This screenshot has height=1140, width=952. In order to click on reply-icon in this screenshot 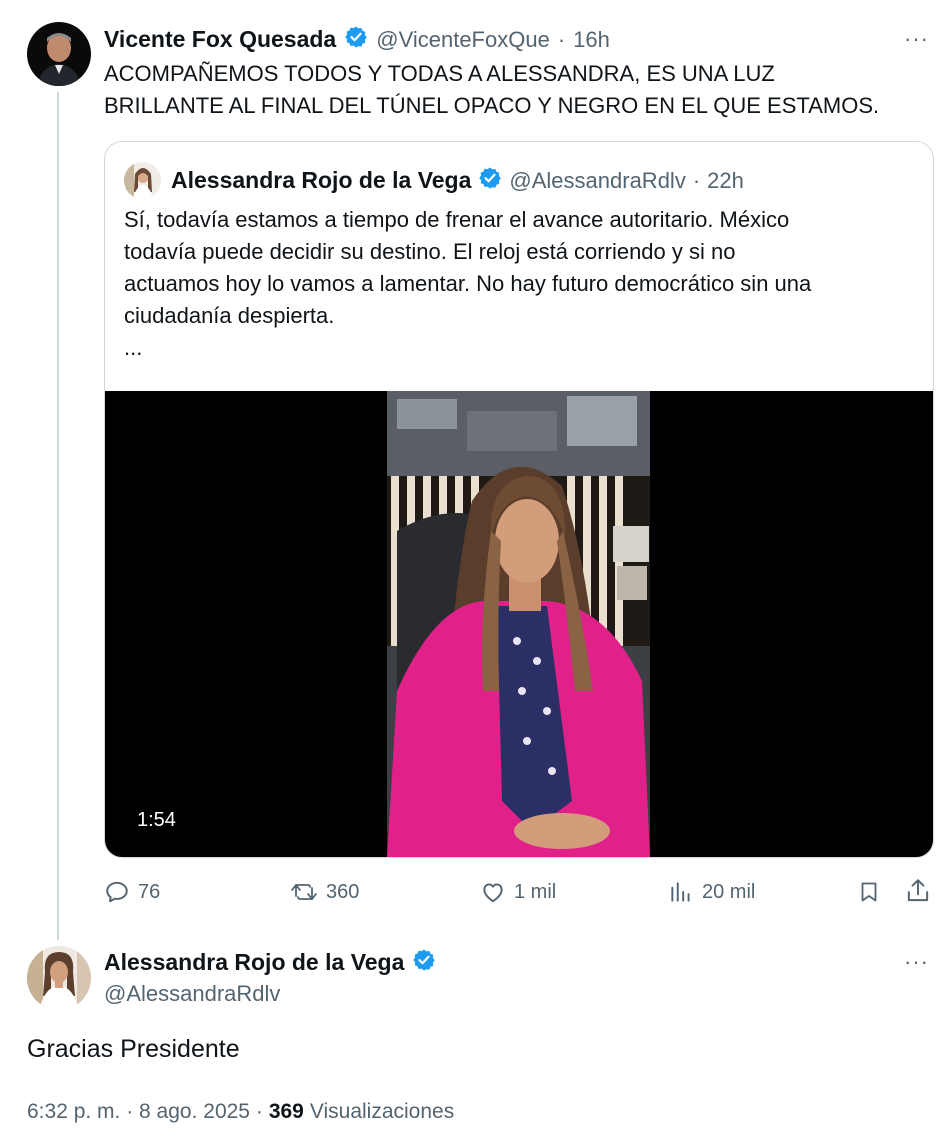, I will do `click(117, 892)`.